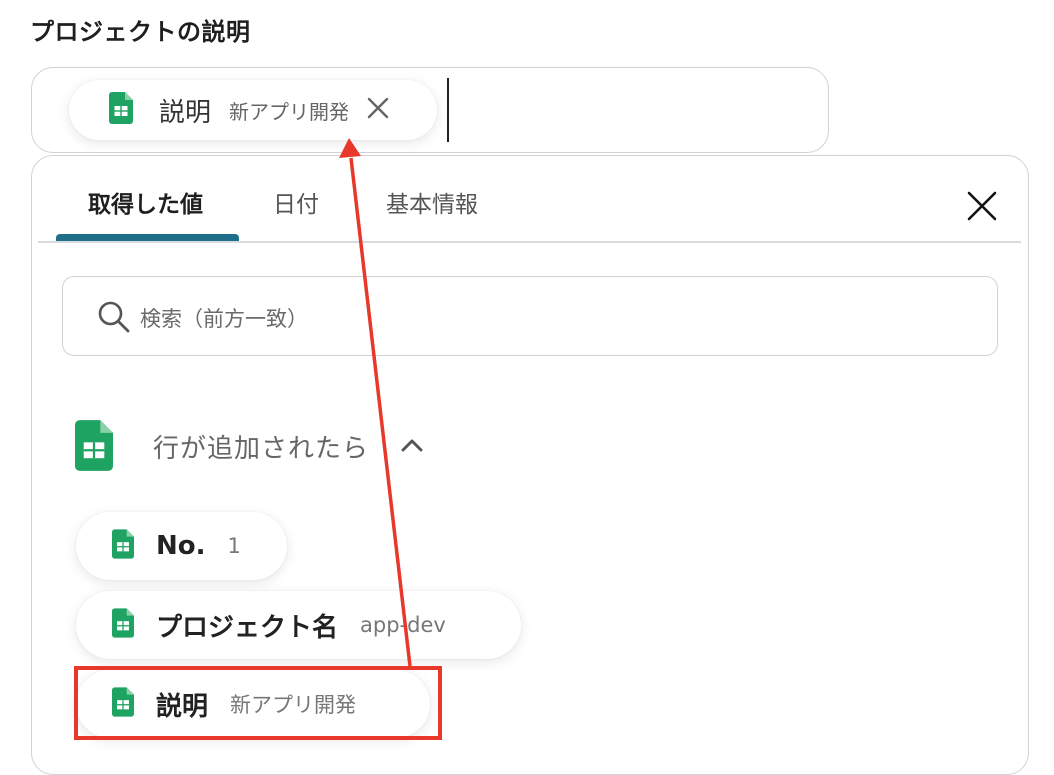  What do you see at coordinates (448, 110) in the screenshot?
I see `text-cursor` at bounding box center [448, 110].